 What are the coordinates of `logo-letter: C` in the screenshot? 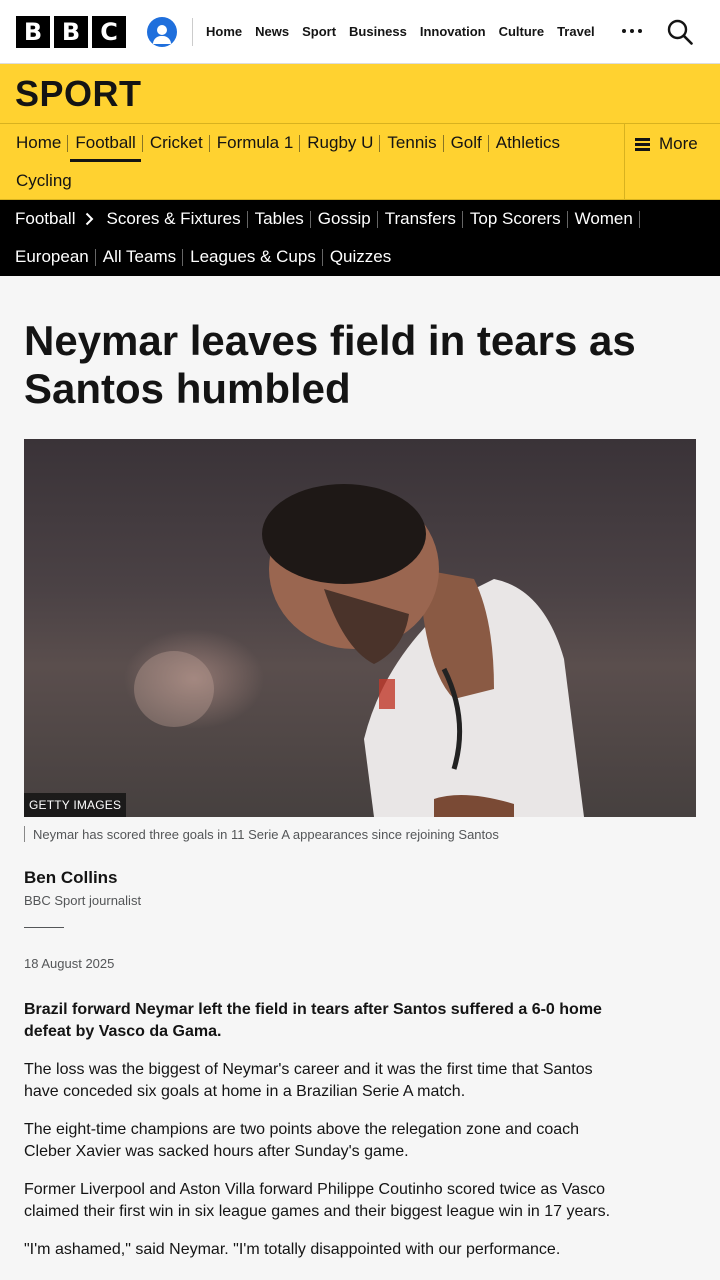 It's located at (109, 31).